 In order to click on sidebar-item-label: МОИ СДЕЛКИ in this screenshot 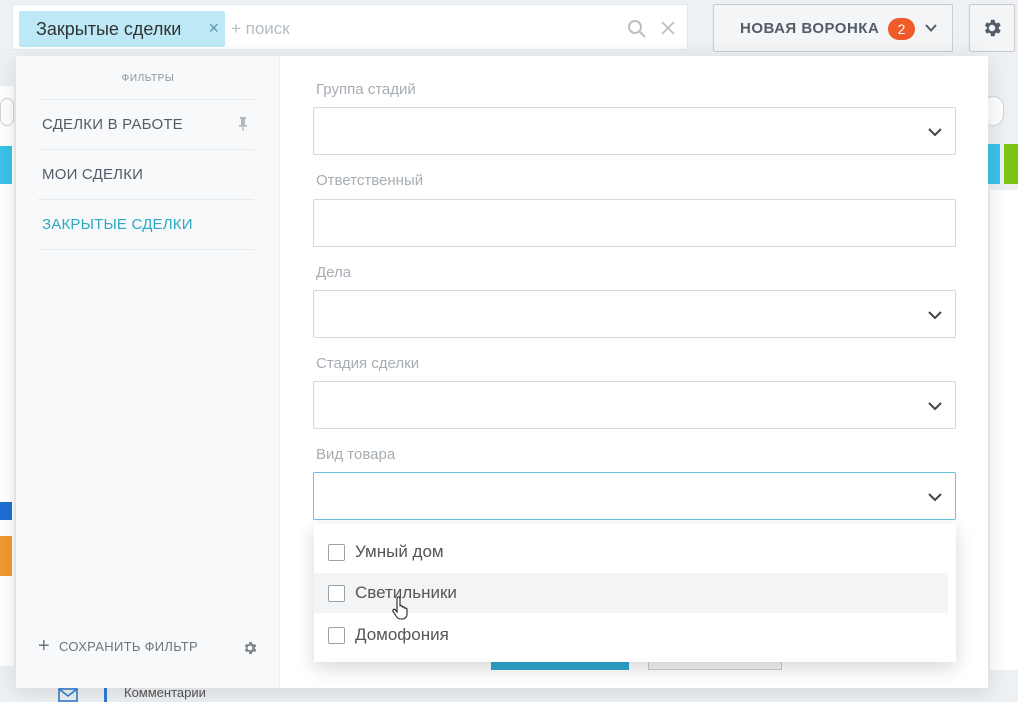, I will do `click(93, 174)`.